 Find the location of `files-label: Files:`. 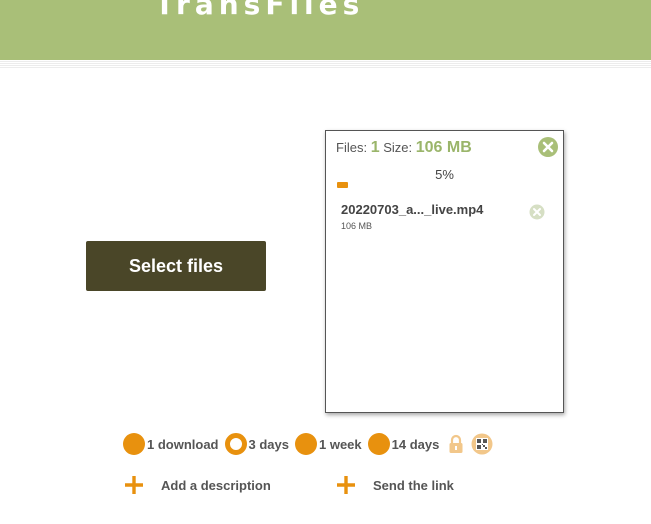

files-label: Files: is located at coordinates (352, 147).